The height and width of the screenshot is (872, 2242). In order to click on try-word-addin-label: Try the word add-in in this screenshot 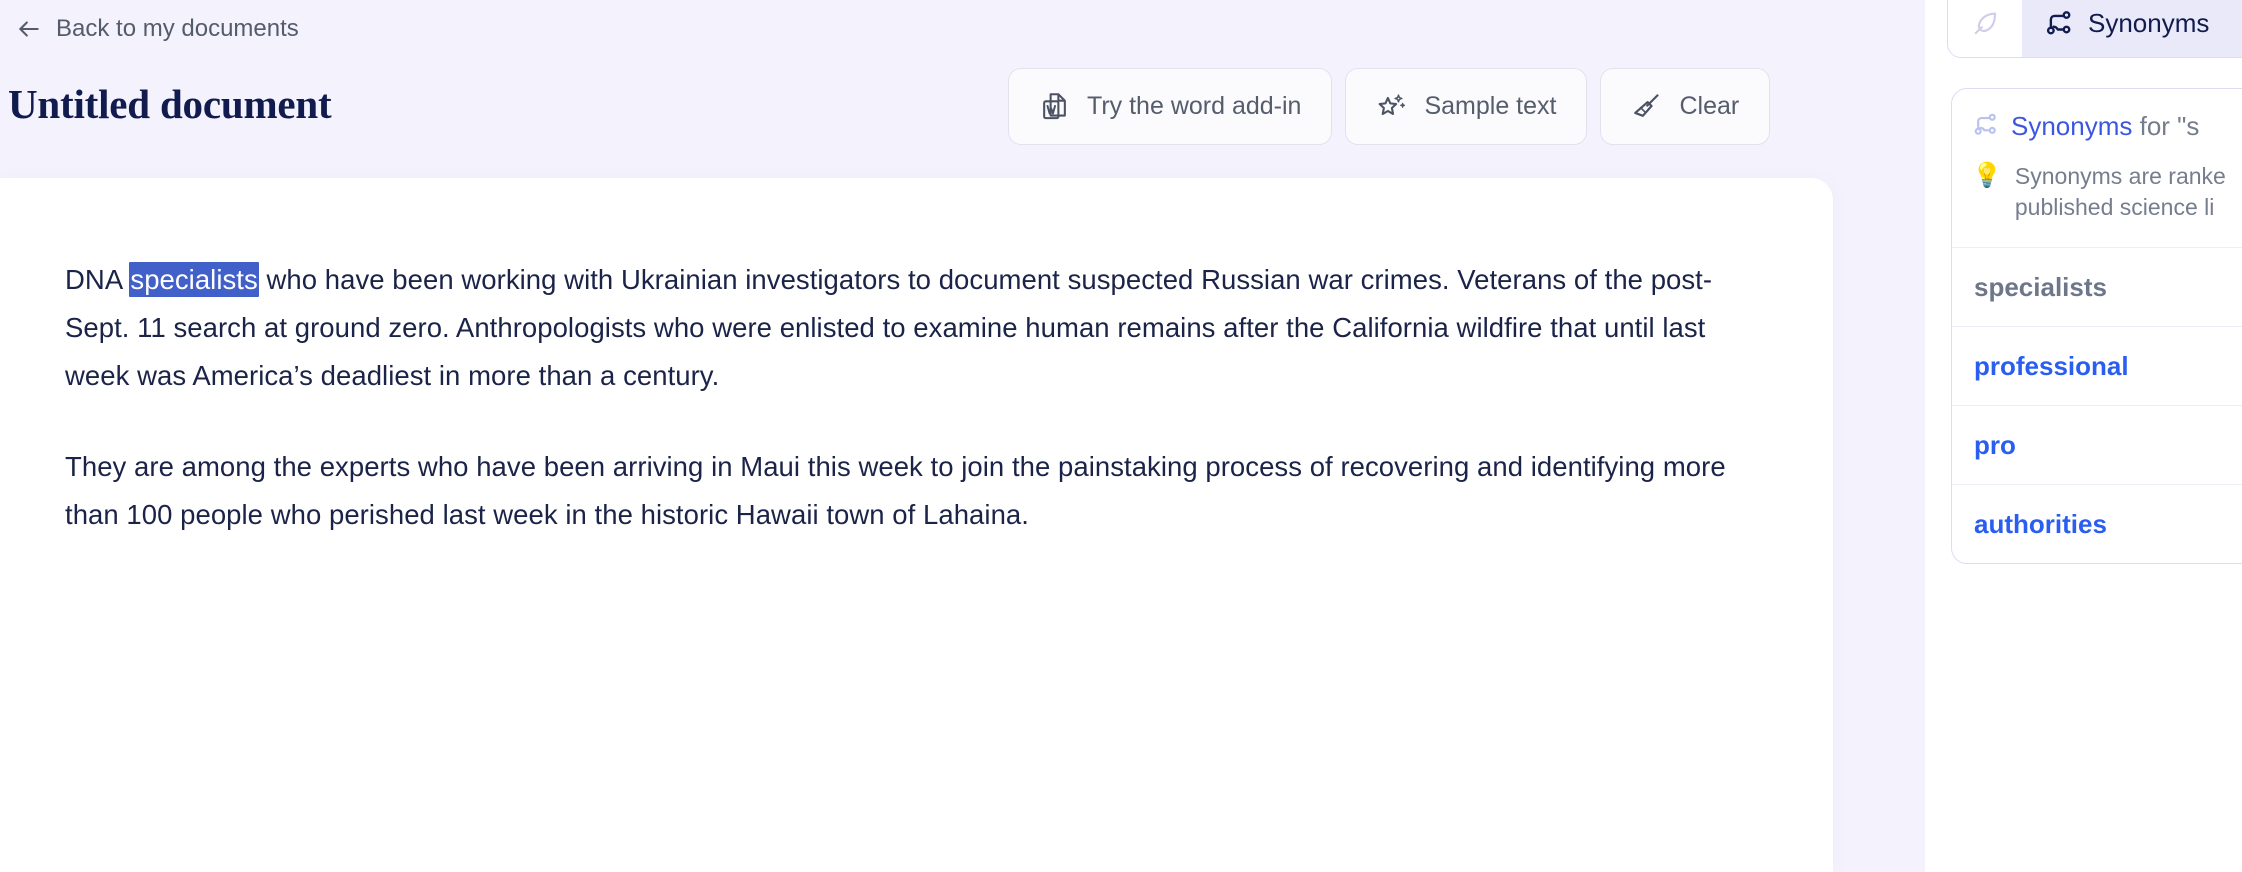, I will do `click(1194, 106)`.